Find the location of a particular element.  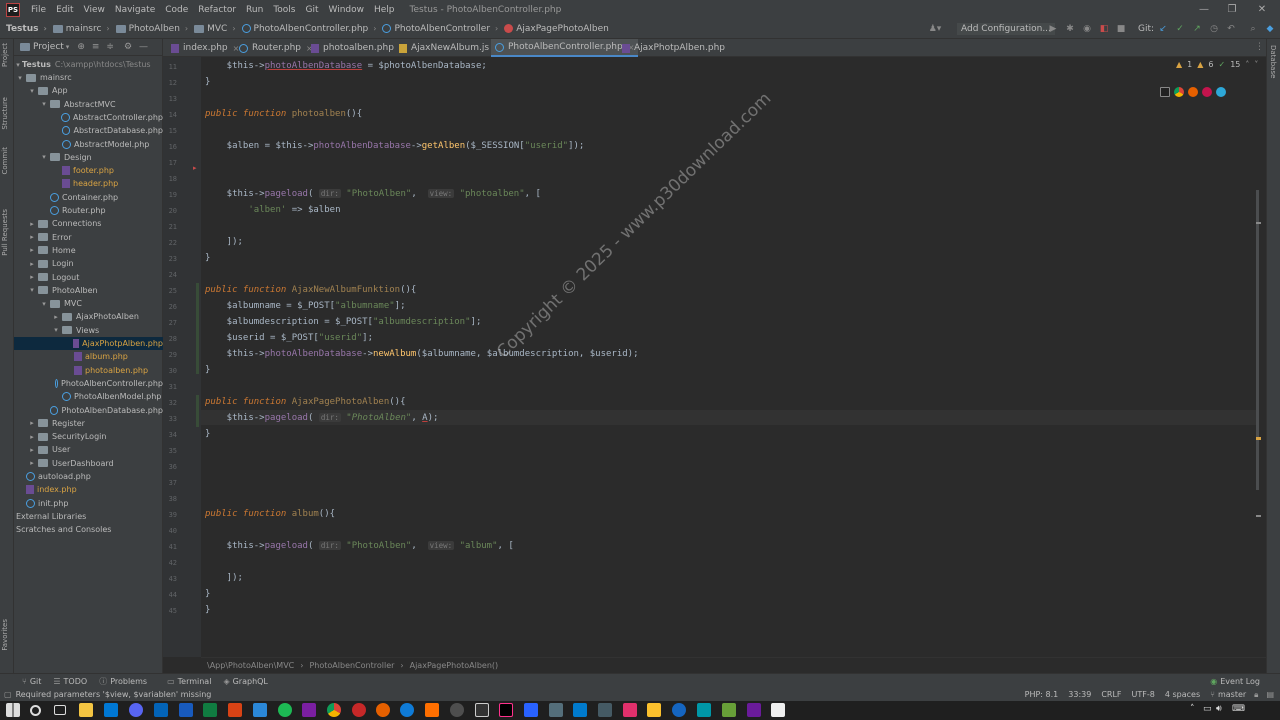

file-encoding: UTF-8 is located at coordinates (1143, 694).